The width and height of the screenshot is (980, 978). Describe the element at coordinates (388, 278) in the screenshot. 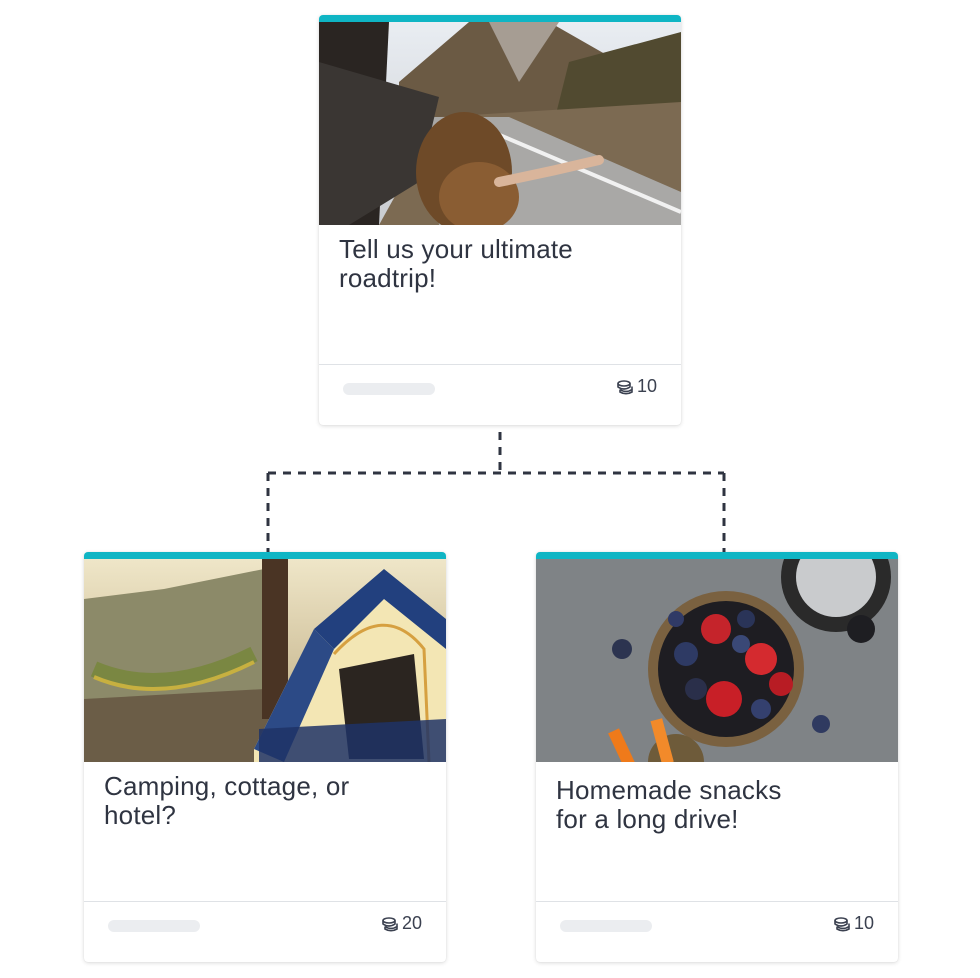

I see `card-title-line2: roadtrip!` at that location.